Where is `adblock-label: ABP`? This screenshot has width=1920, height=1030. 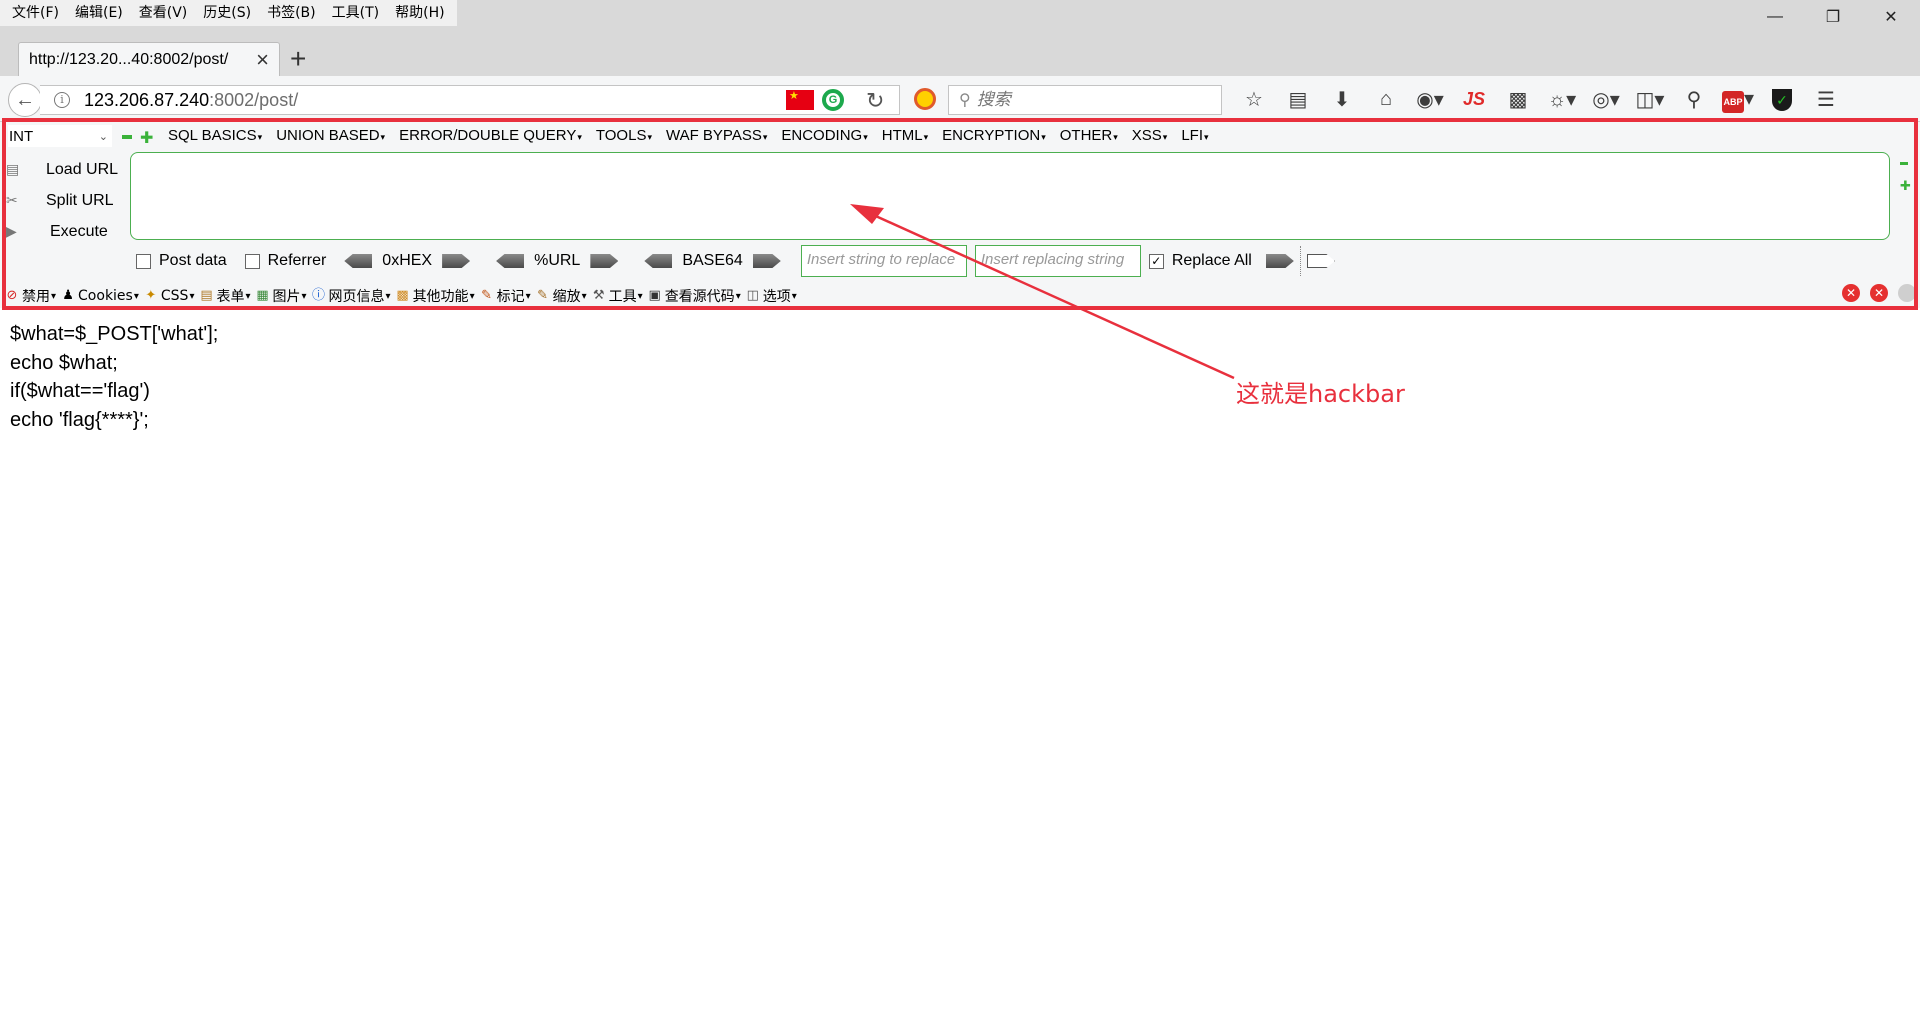 adblock-label: ABP is located at coordinates (1732, 101).